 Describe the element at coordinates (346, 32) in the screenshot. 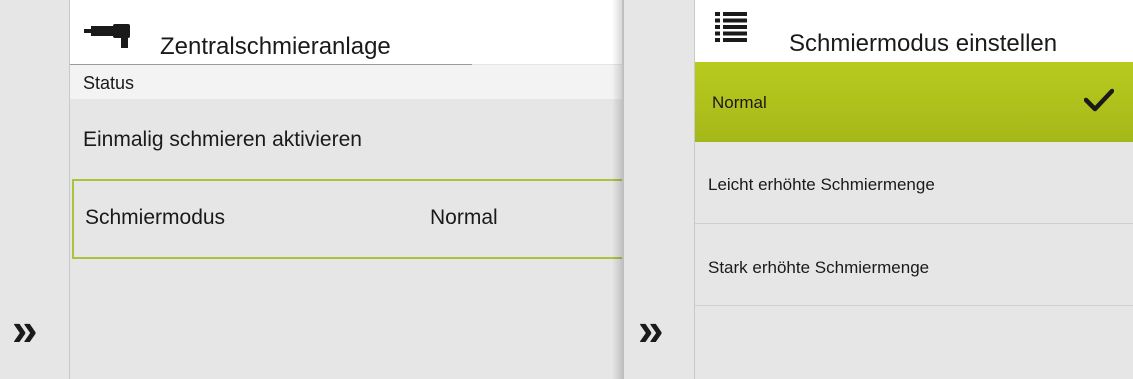

I see `left-header: Zentralschmieranlage` at that location.